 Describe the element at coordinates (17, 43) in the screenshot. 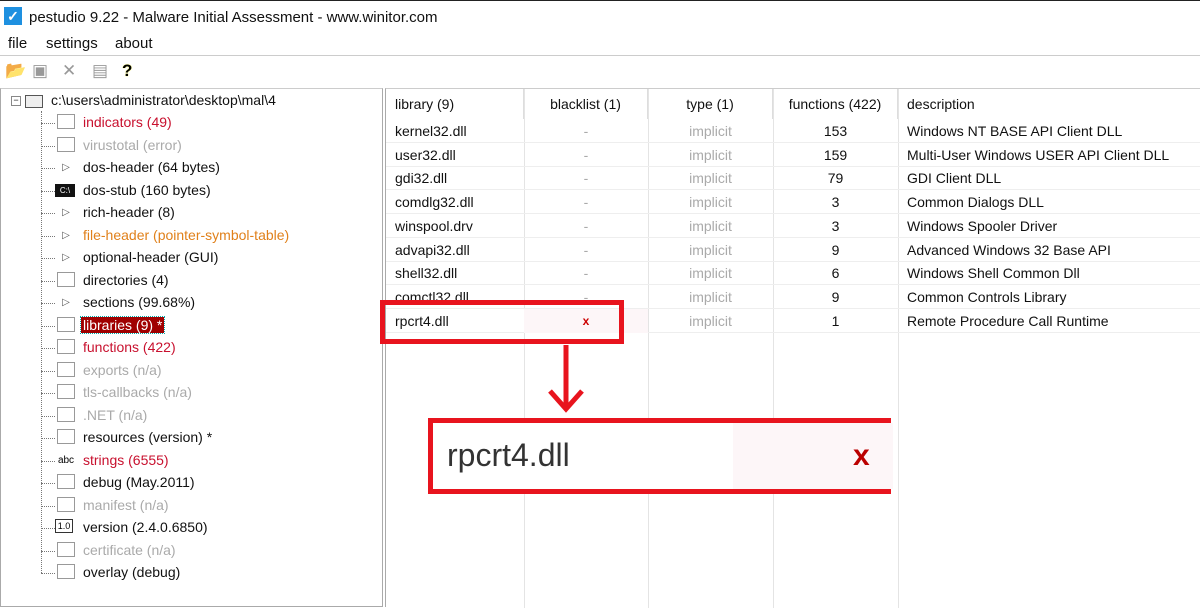

I see `menu-file: file` at that location.